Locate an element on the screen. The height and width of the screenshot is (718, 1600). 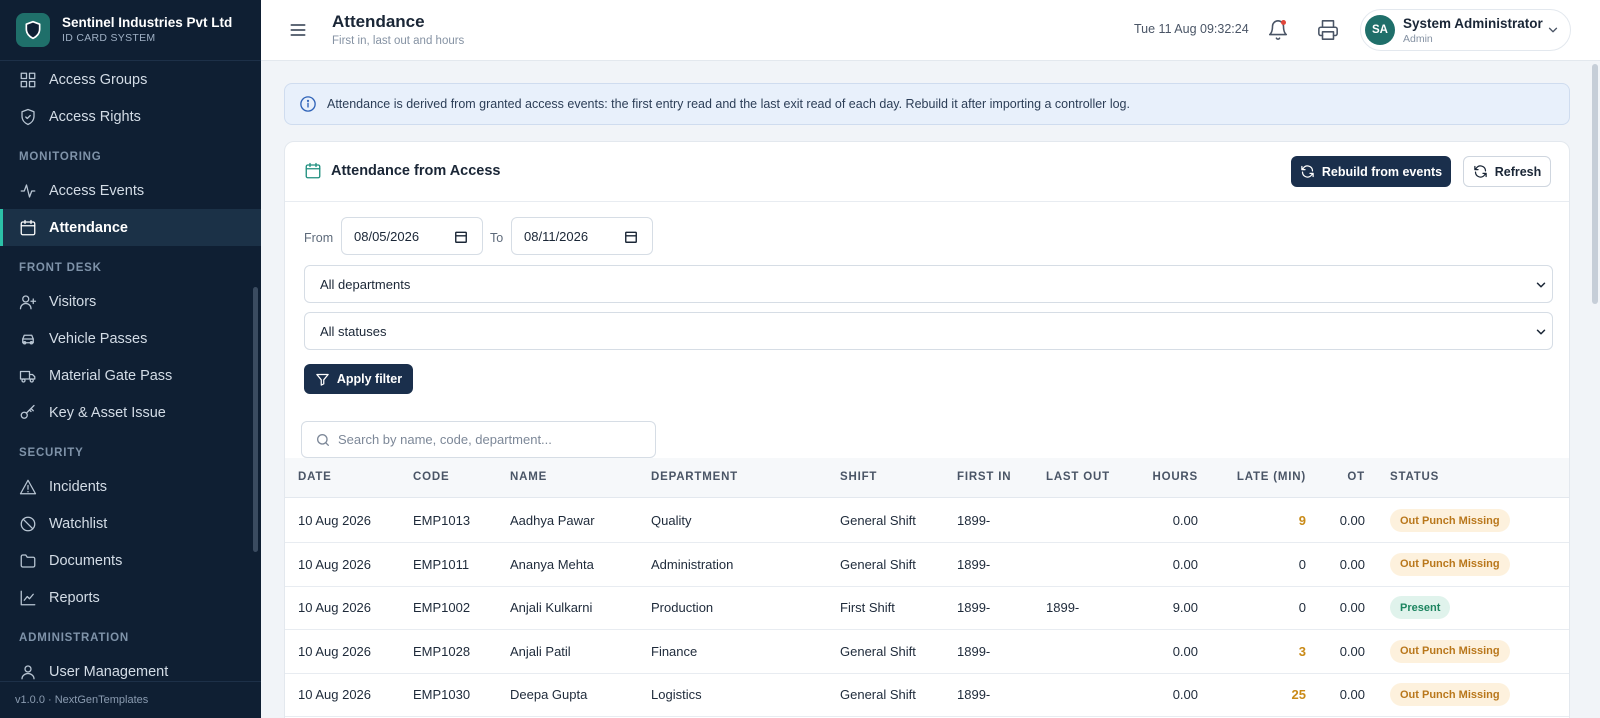
column-header-ot: OT is located at coordinates (1305, 477).